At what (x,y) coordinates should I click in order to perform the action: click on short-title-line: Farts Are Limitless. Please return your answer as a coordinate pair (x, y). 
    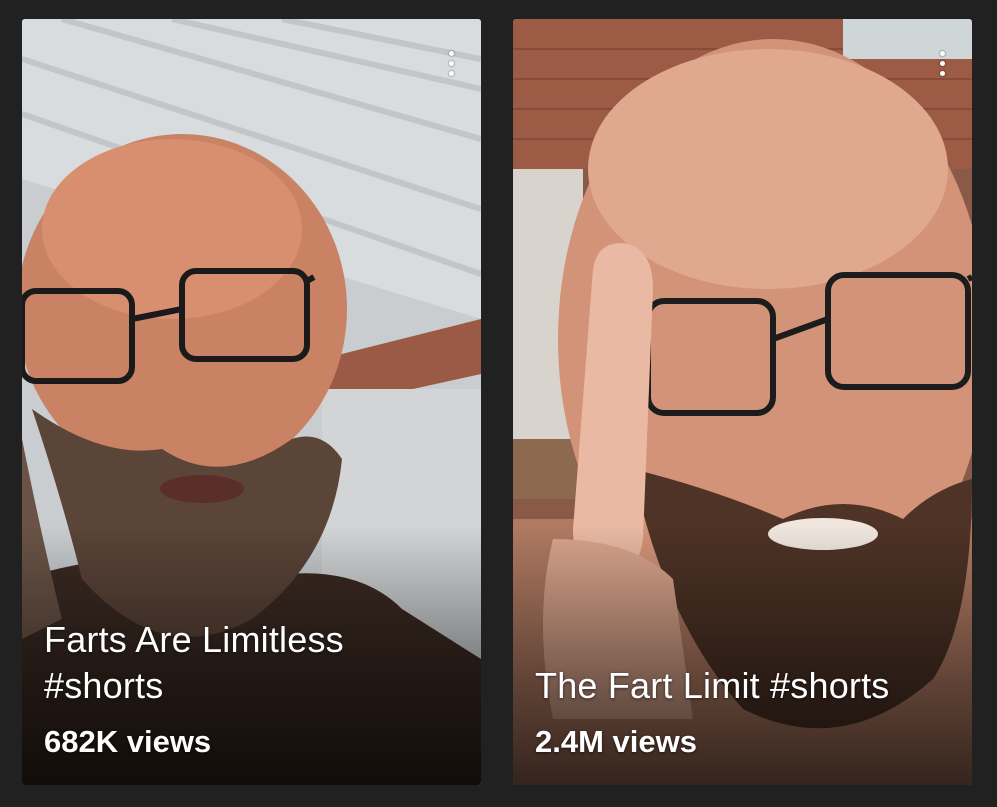
    Looking at the image, I should click on (194, 639).